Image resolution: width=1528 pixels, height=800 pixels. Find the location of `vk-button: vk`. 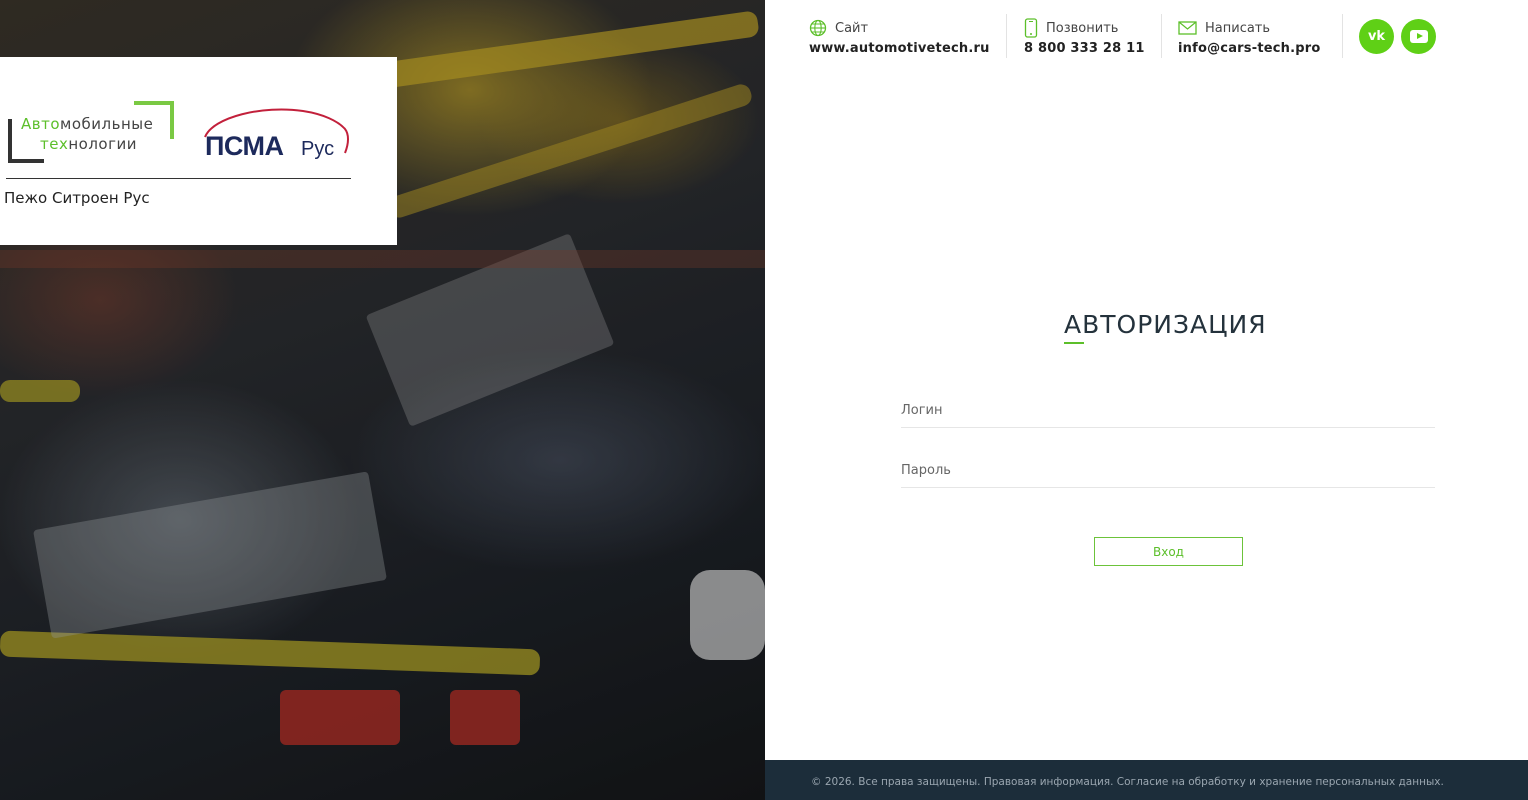

vk-button: vk is located at coordinates (1376, 36).